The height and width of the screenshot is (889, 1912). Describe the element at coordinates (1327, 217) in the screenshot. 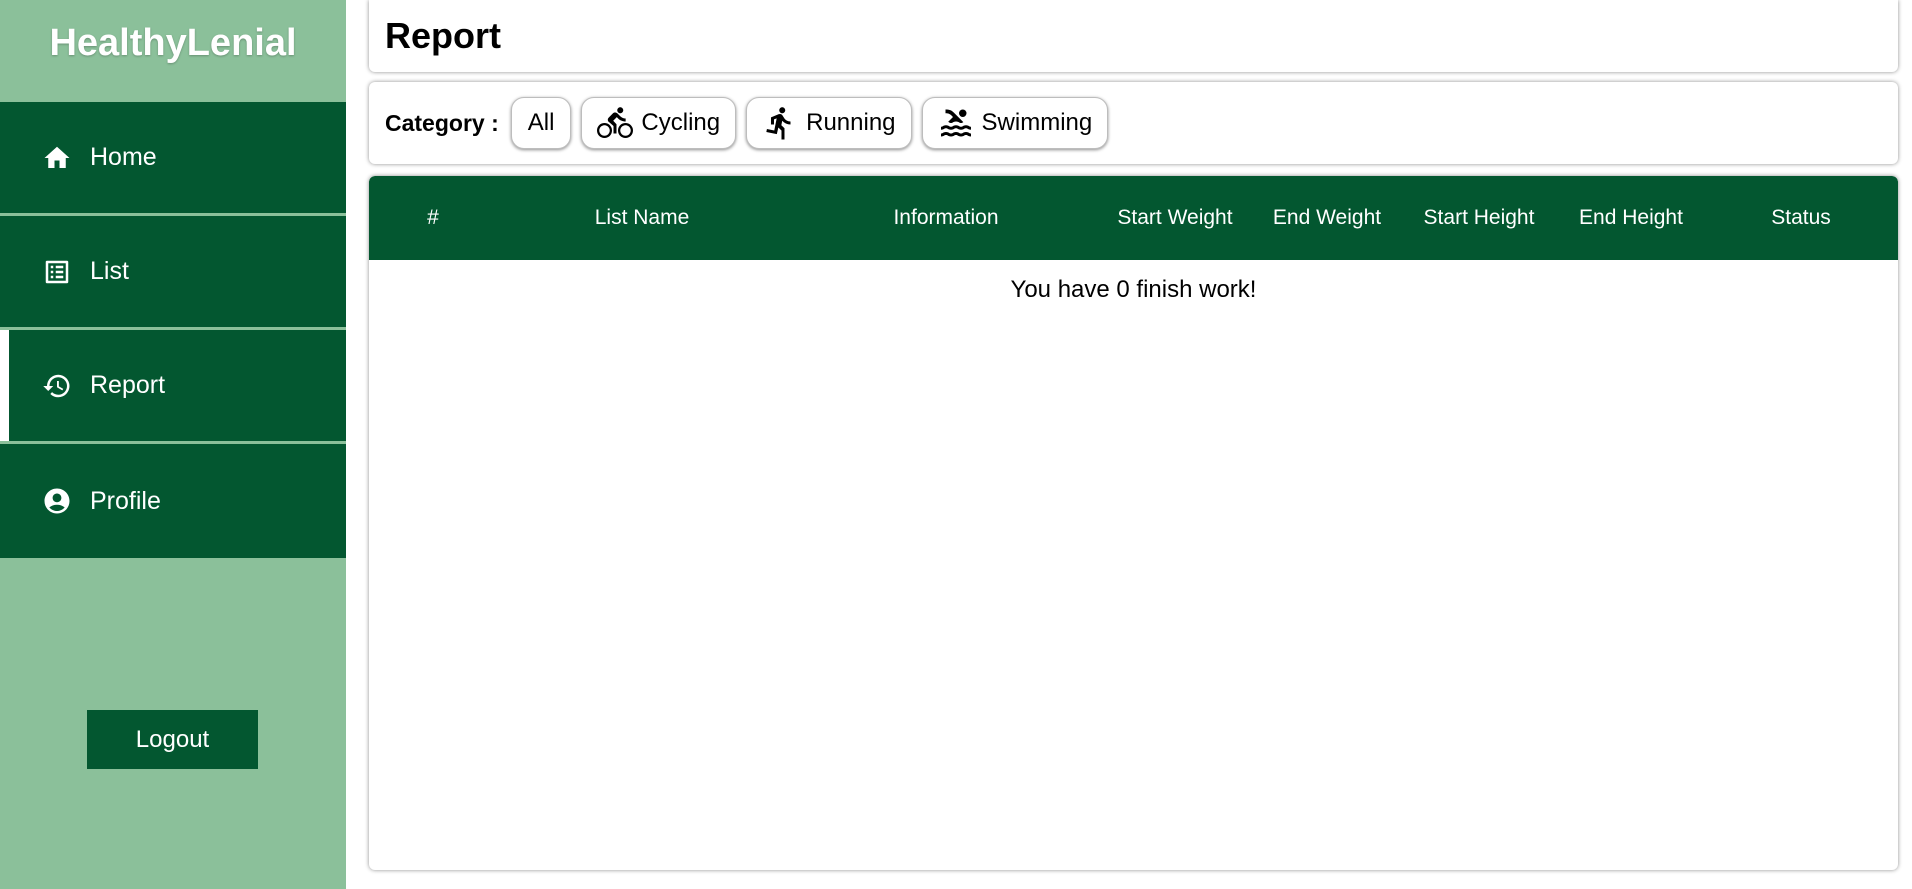

I see `column-header: End Weight` at that location.